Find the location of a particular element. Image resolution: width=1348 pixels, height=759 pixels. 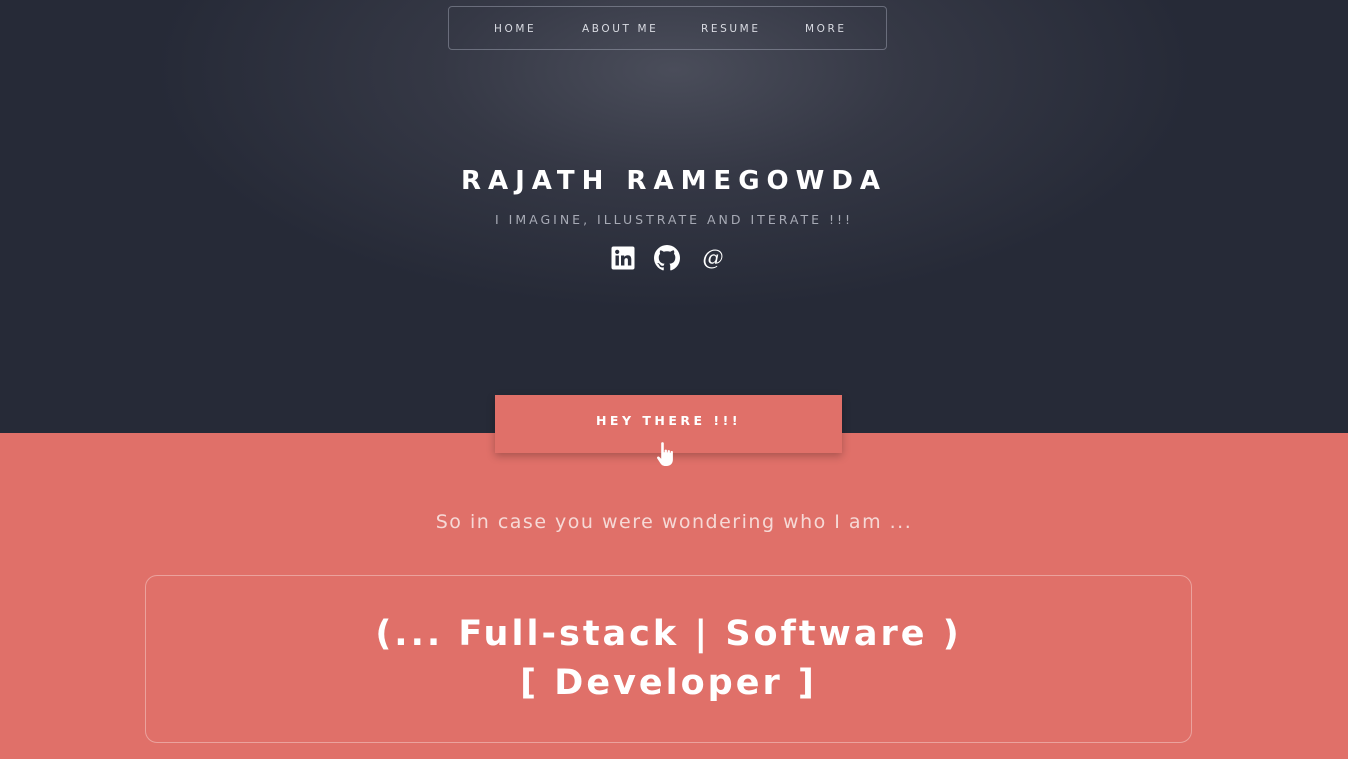

role-line-2: [ Developer ] is located at coordinates (668, 683).